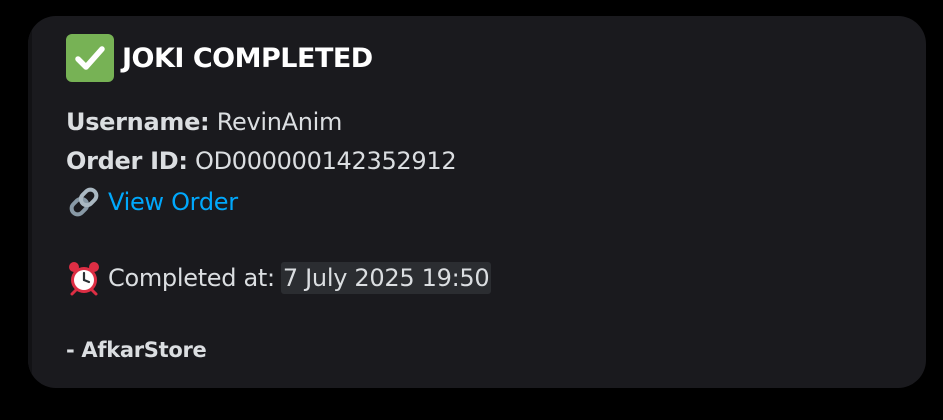 This screenshot has height=420, width=943. What do you see at coordinates (138, 122) in the screenshot?
I see `username-label: Username:` at bounding box center [138, 122].